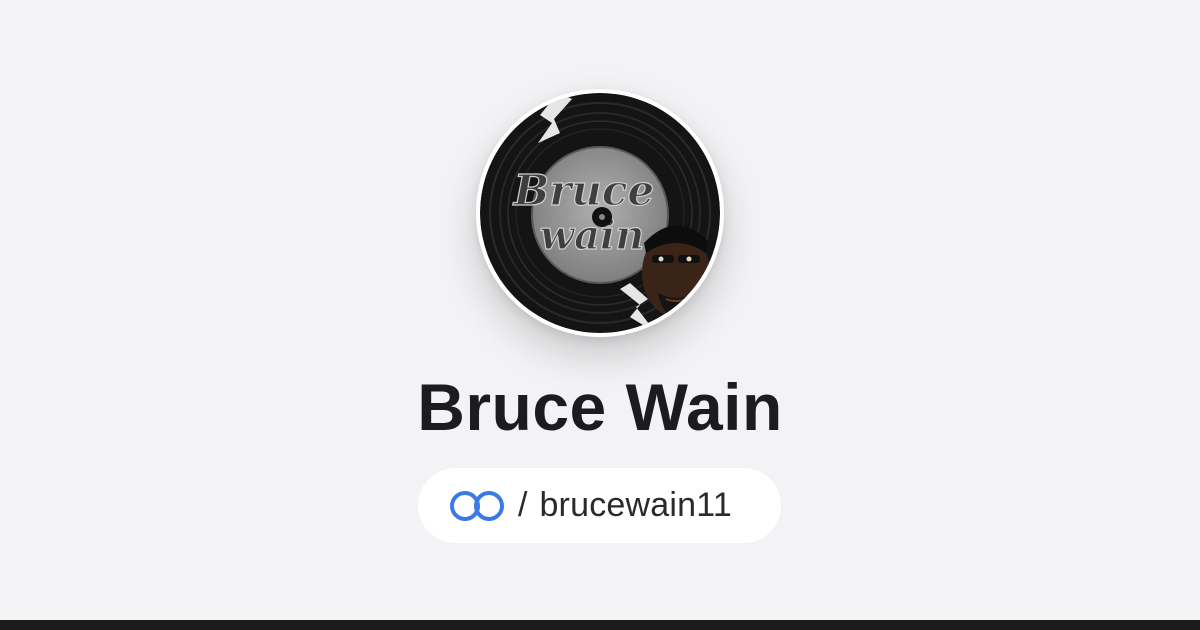 This screenshot has height=630, width=1200. I want to click on svg-text: wain, so click(592, 235).